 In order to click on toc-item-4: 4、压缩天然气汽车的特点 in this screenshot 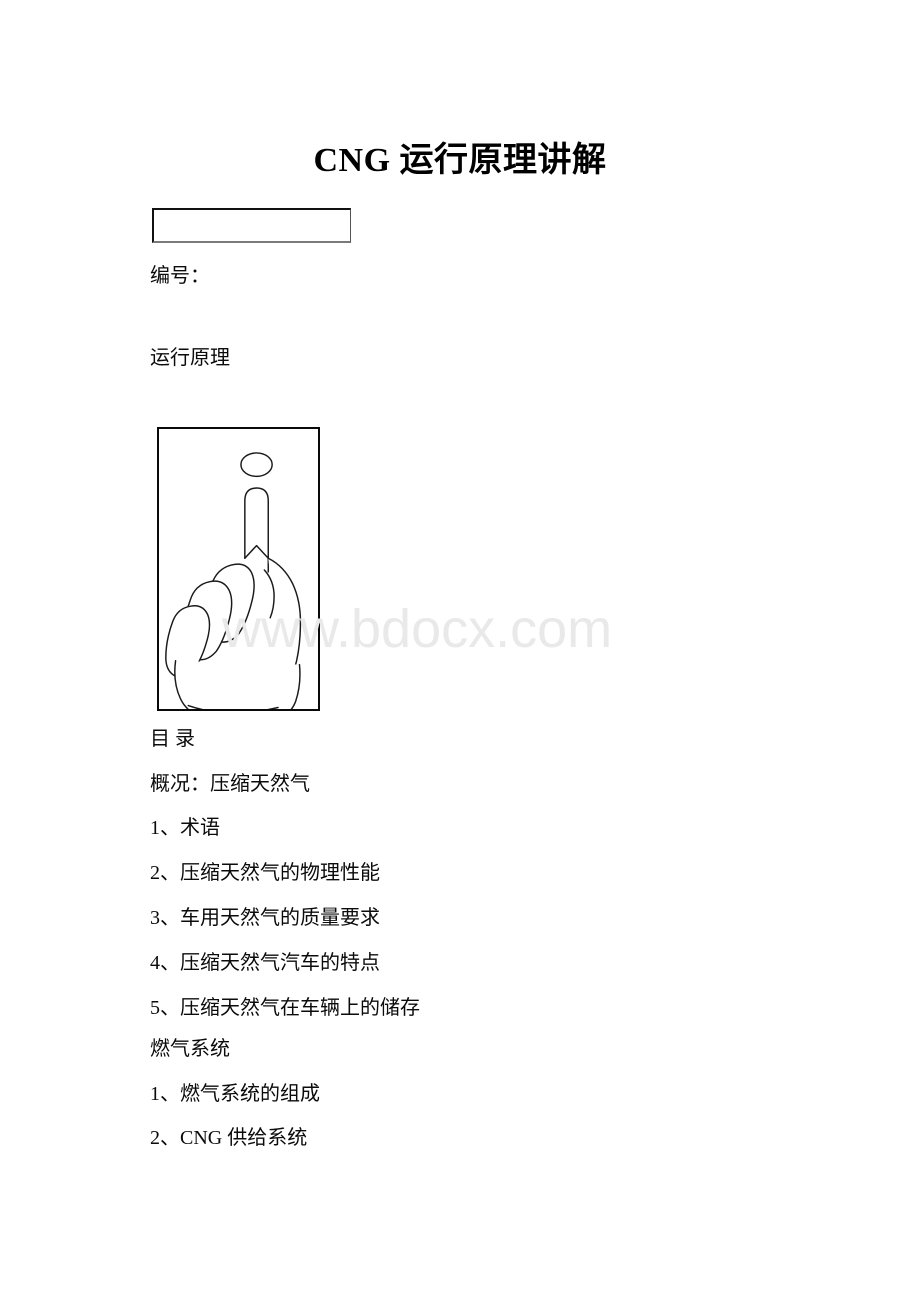, I will do `click(265, 963)`.